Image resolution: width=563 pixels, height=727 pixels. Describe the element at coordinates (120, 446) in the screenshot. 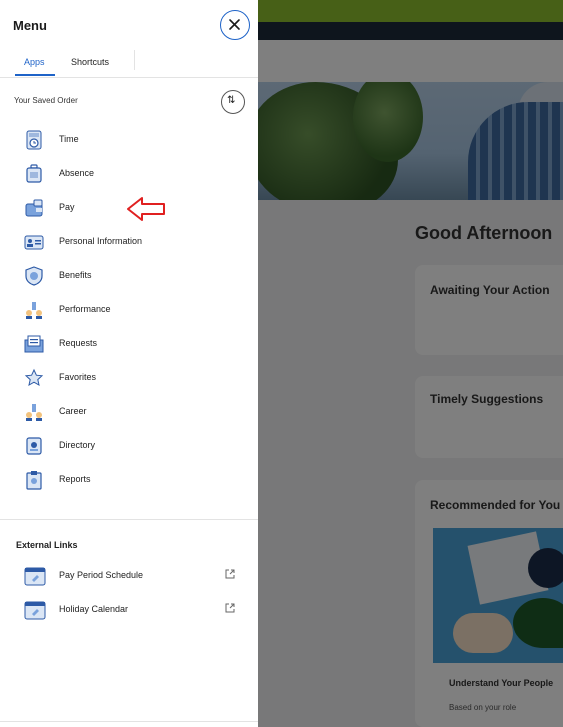

I see `app-item-directory: Directory` at that location.